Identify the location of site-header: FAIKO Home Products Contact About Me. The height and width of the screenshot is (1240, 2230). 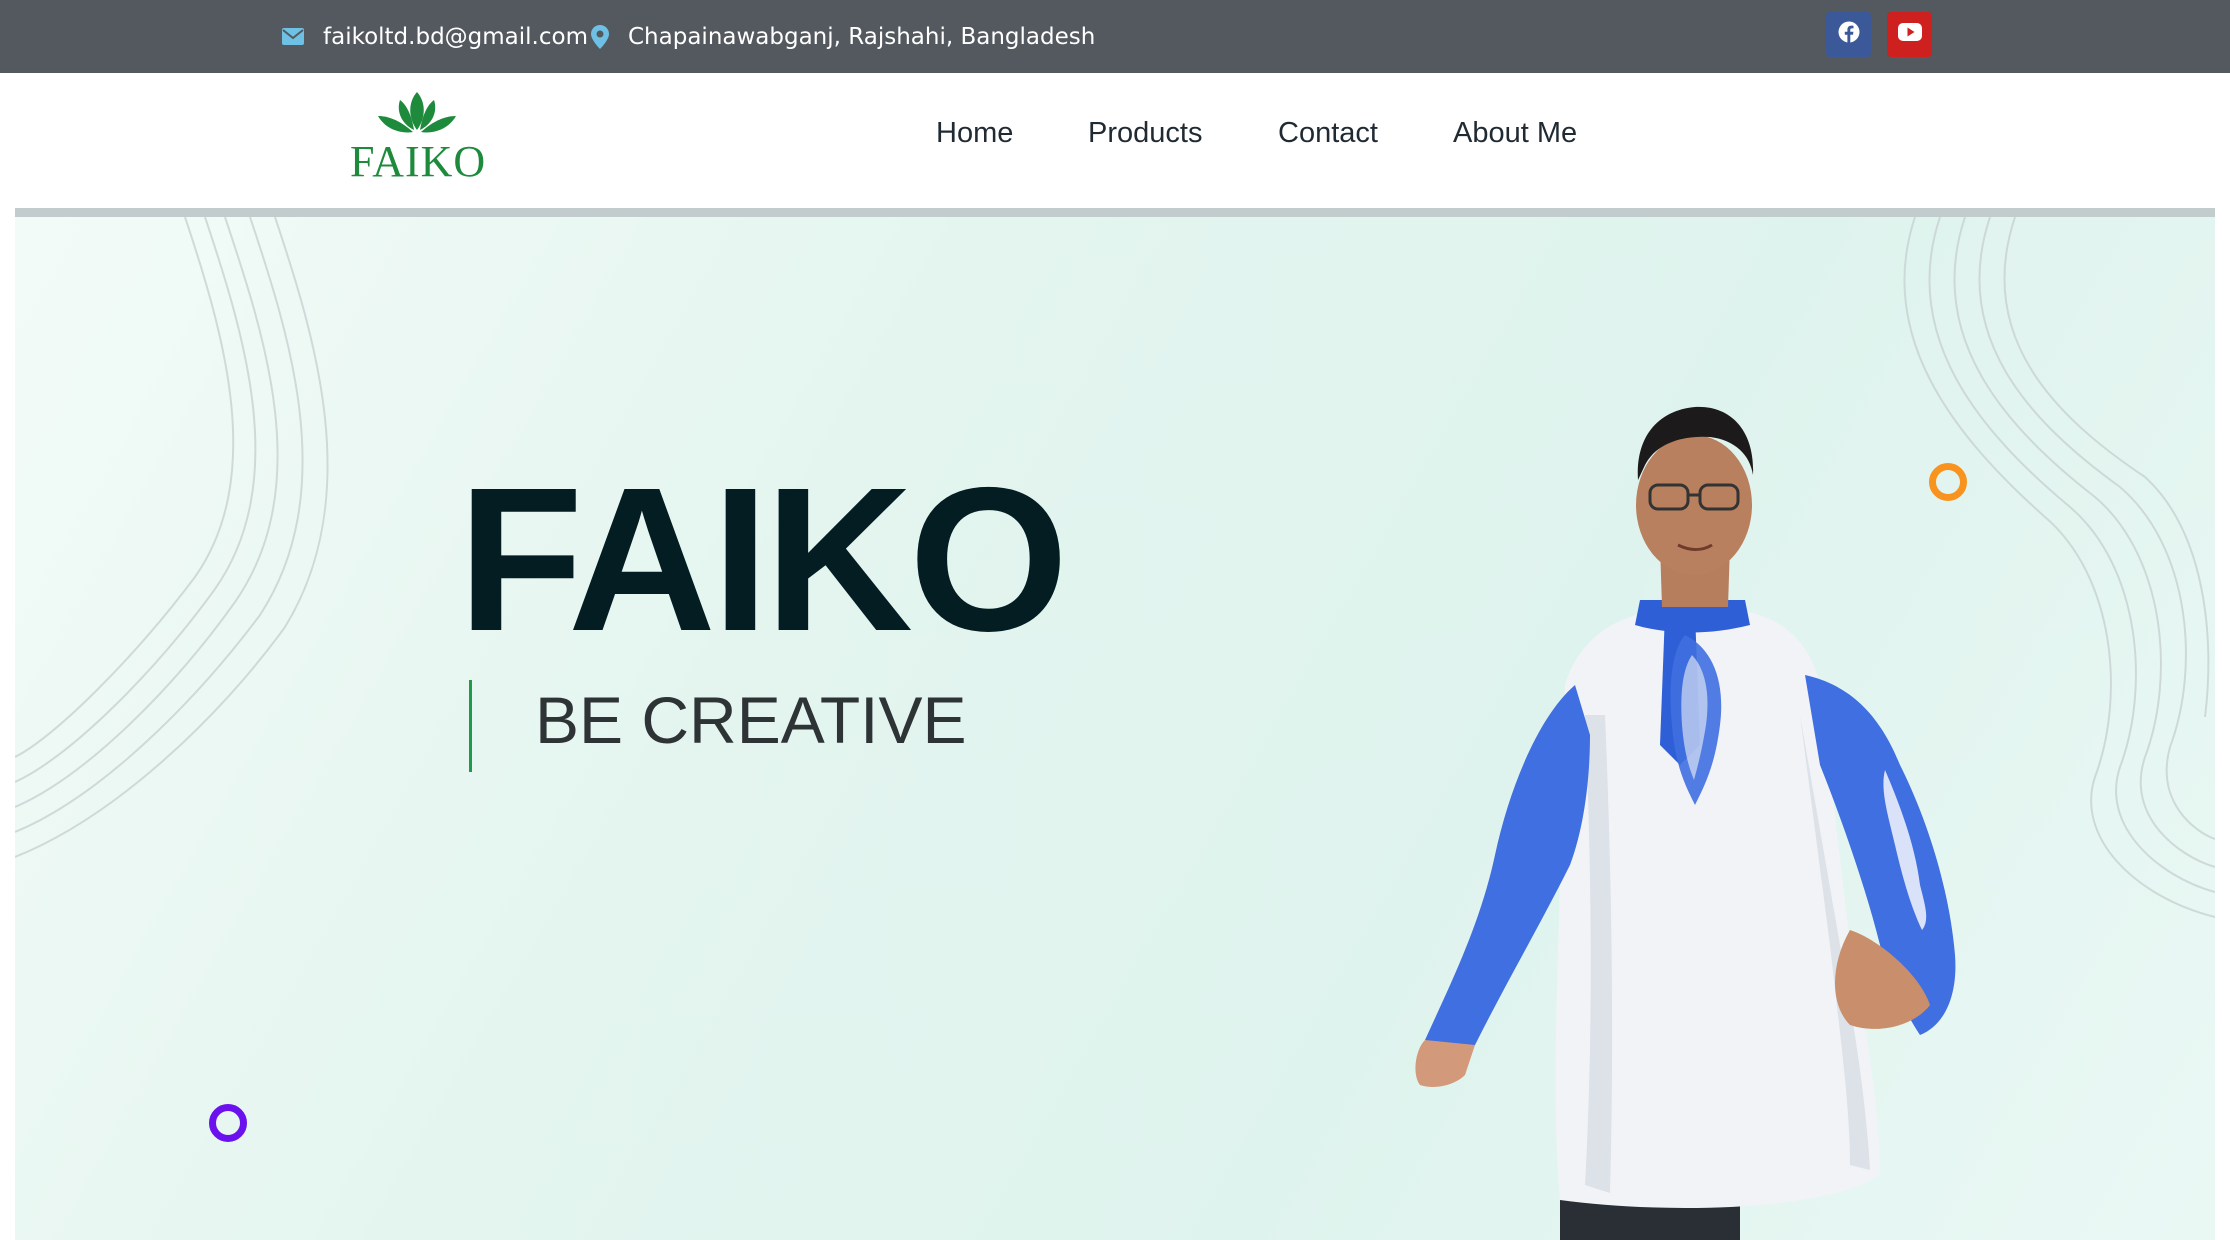
(1115, 133).